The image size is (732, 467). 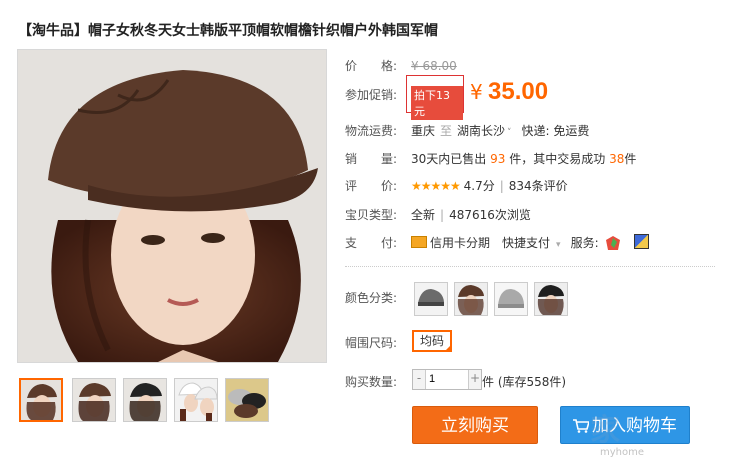 What do you see at coordinates (371, 186) in the screenshot?
I see `rating-label: 评 价:` at bounding box center [371, 186].